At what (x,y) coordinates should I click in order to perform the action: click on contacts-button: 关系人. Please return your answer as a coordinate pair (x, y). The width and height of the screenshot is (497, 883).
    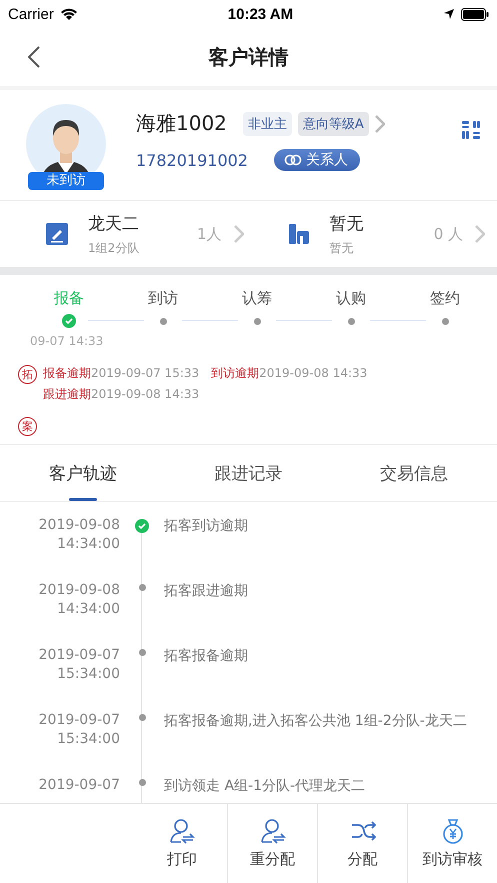
    Looking at the image, I should click on (317, 160).